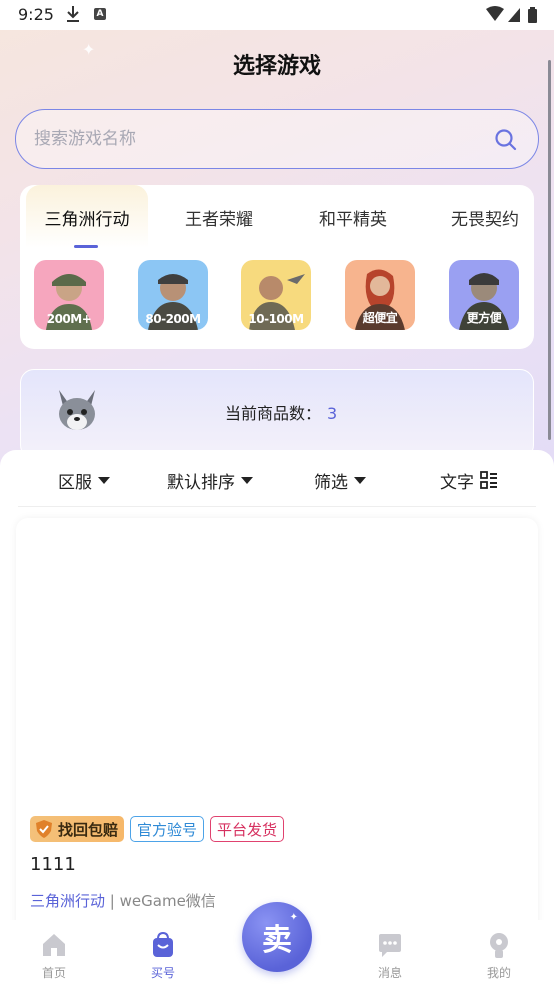  What do you see at coordinates (36, 14) in the screenshot?
I see `status-time: 9:25` at bounding box center [36, 14].